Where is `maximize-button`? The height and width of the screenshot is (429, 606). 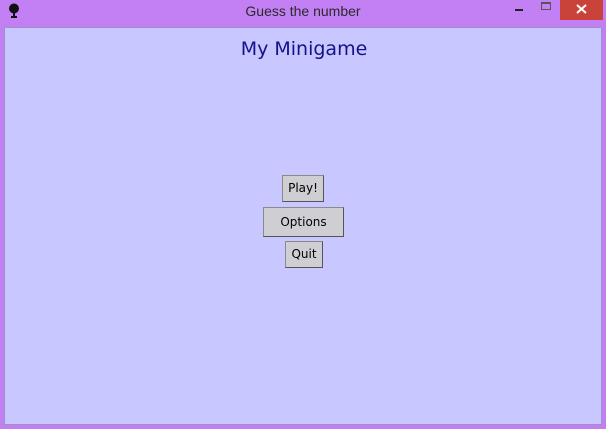
maximize-button is located at coordinates (546, 10).